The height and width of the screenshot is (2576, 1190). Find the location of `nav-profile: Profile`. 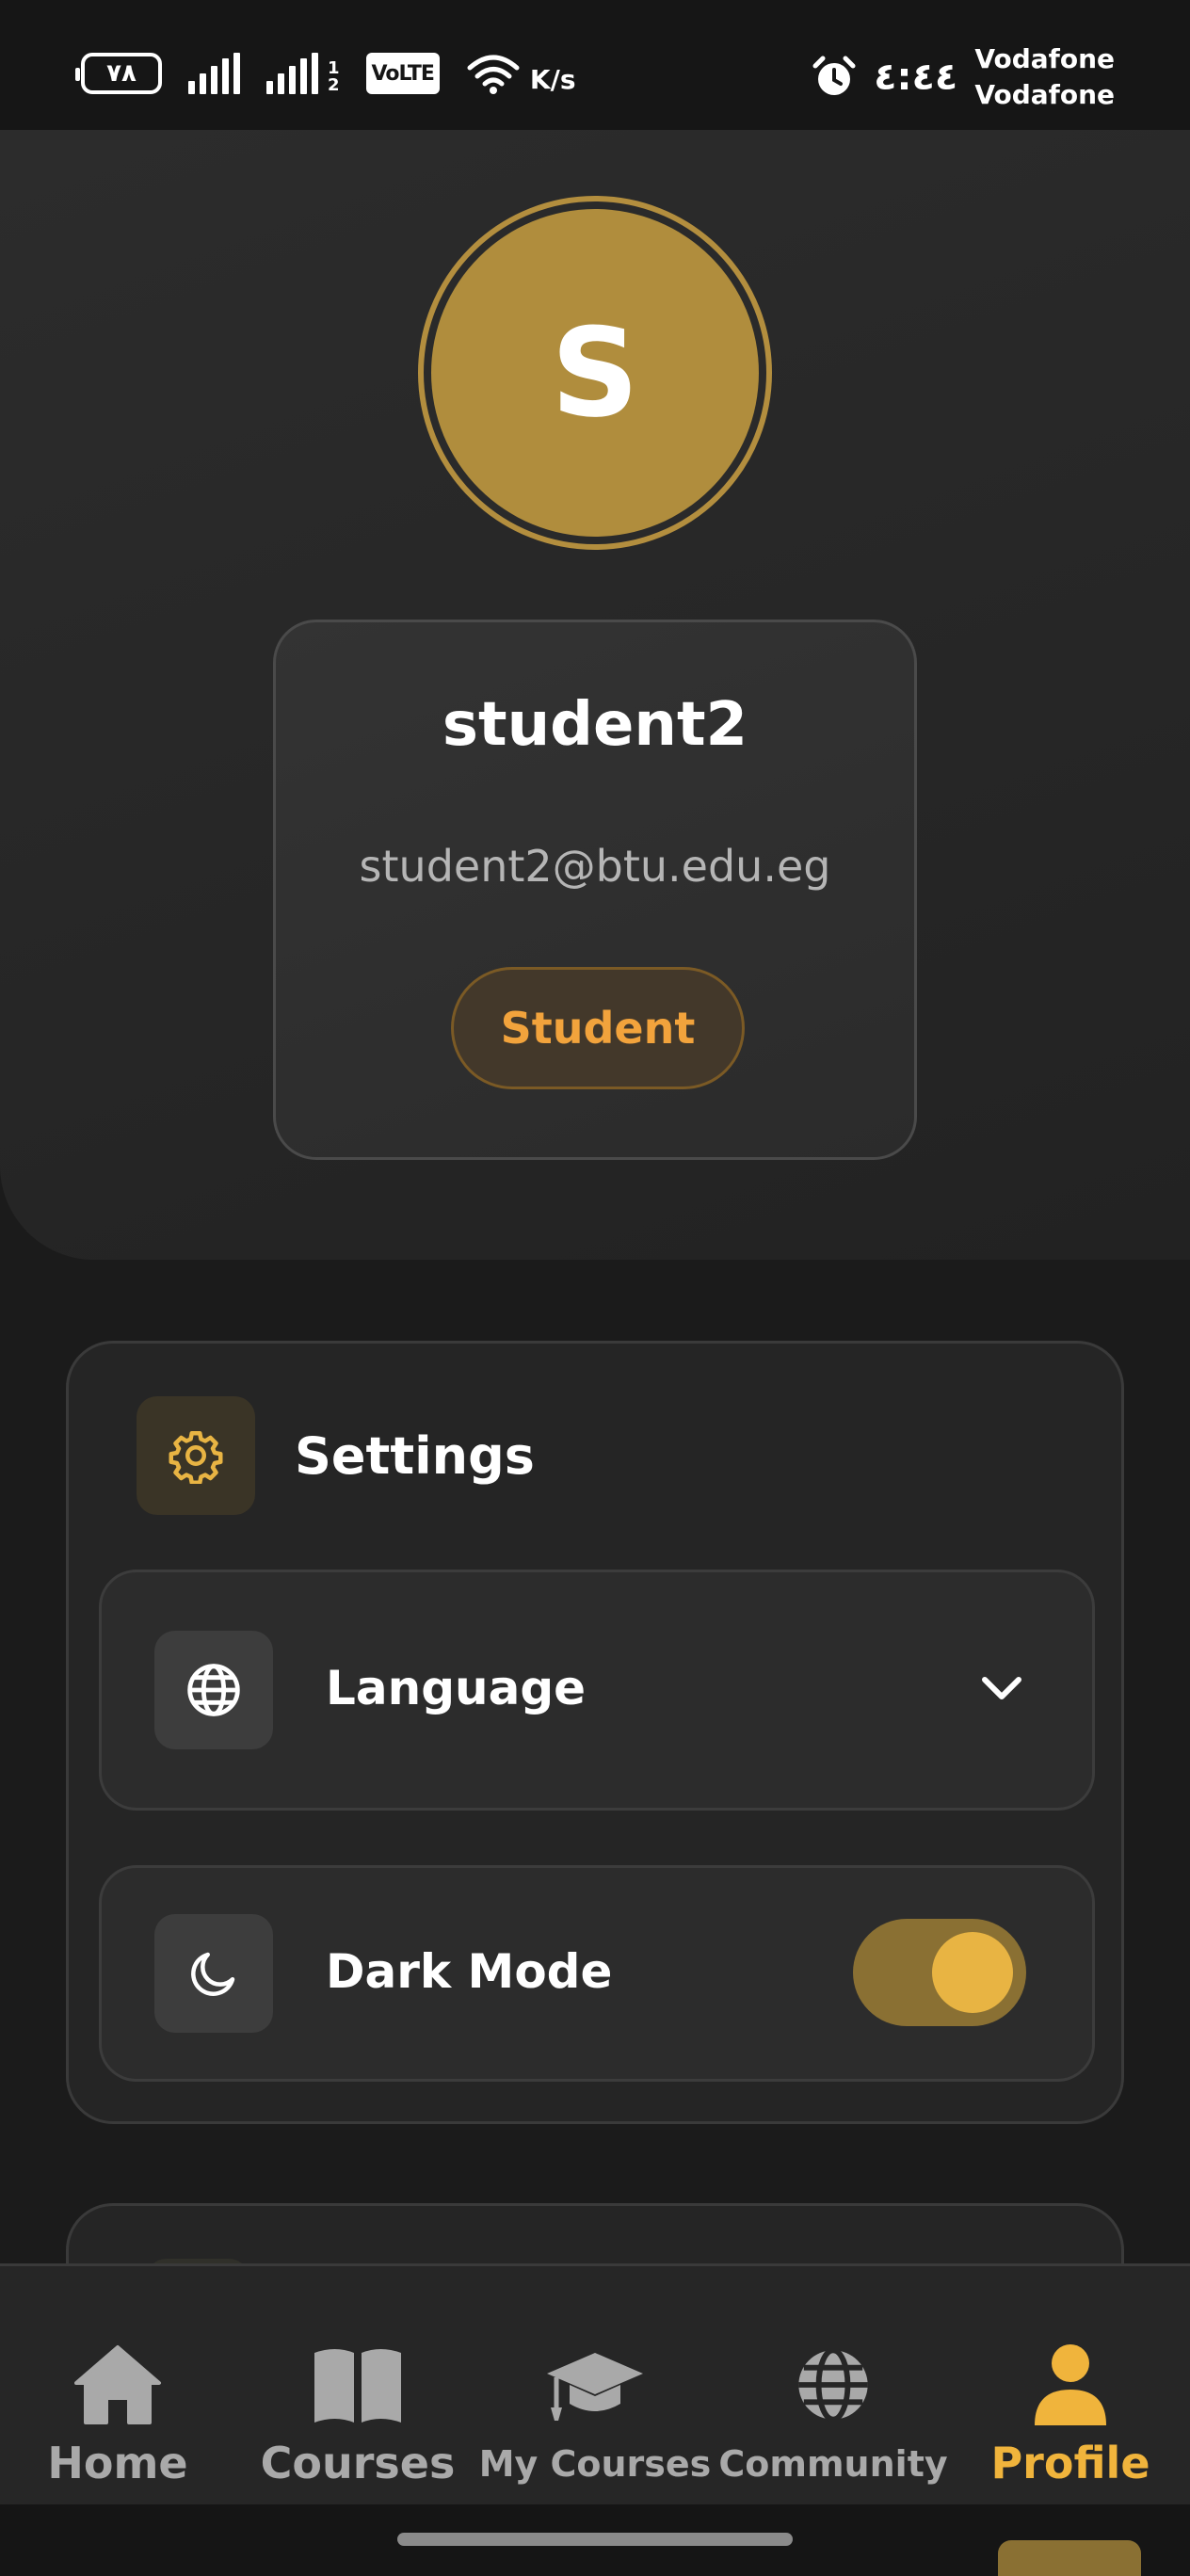

nav-profile: Profile is located at coordinates (1070, 2386).